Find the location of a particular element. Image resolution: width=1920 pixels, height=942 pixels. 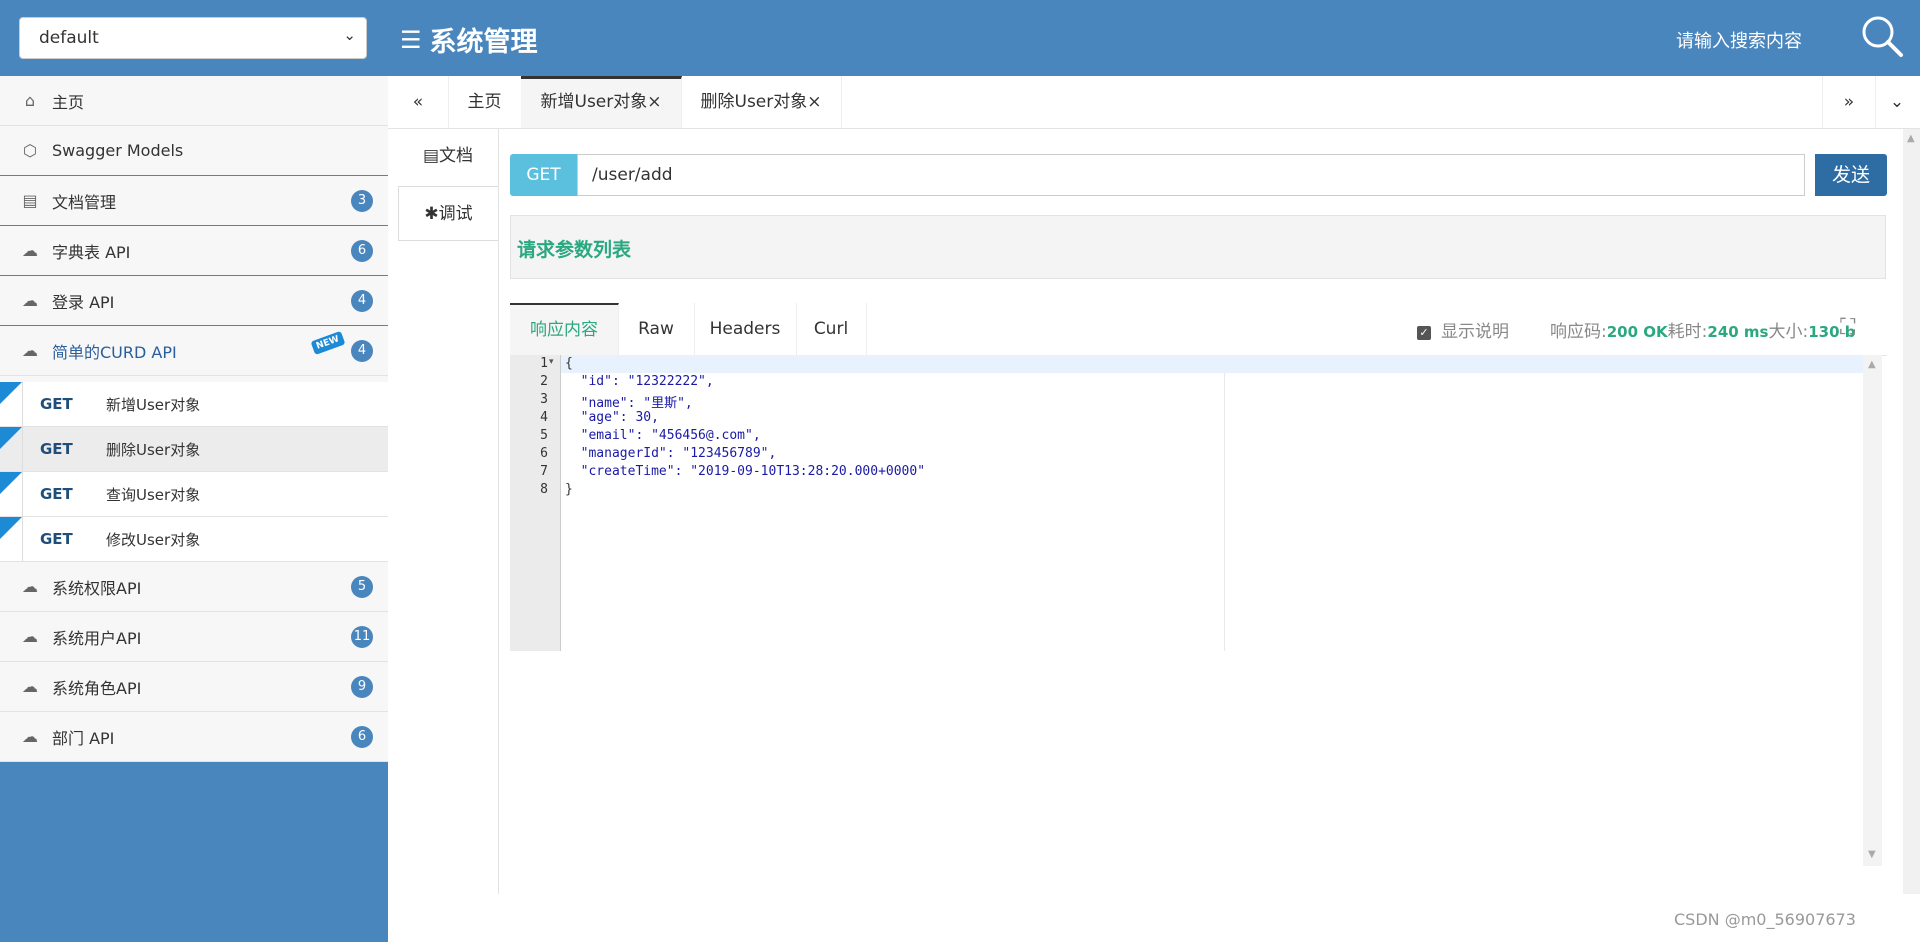

sidebar-item-label: 文档管理 is located at coordinates (84, 202).